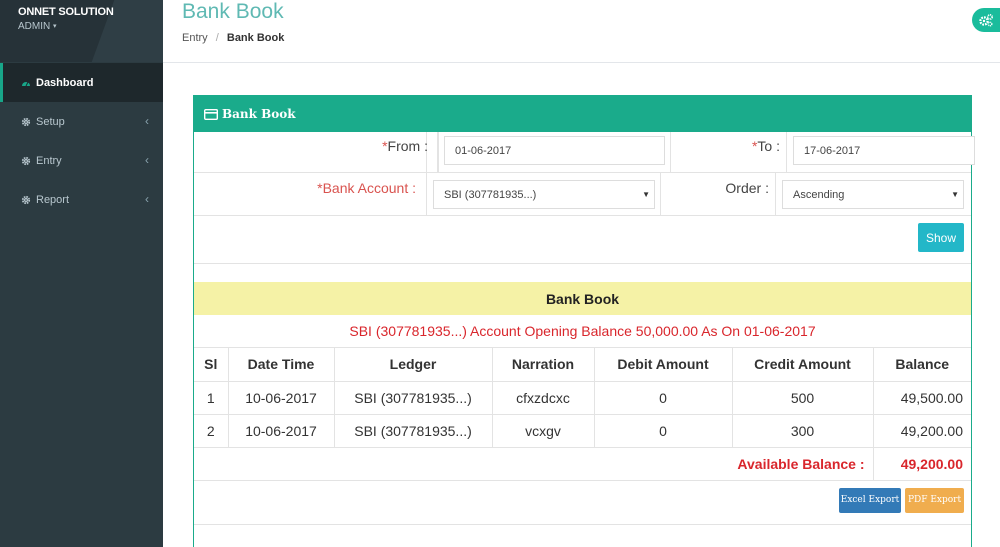 This screenshot has width=1000, height=547. I want to click on pdf-export-button: PDF Export, so click(934, 500).